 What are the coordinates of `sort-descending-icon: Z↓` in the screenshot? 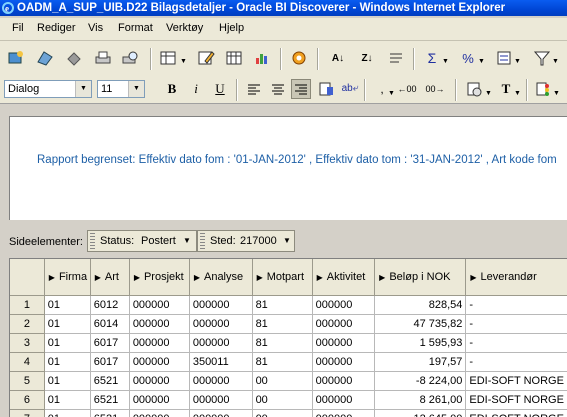 It's located at (367, 58).